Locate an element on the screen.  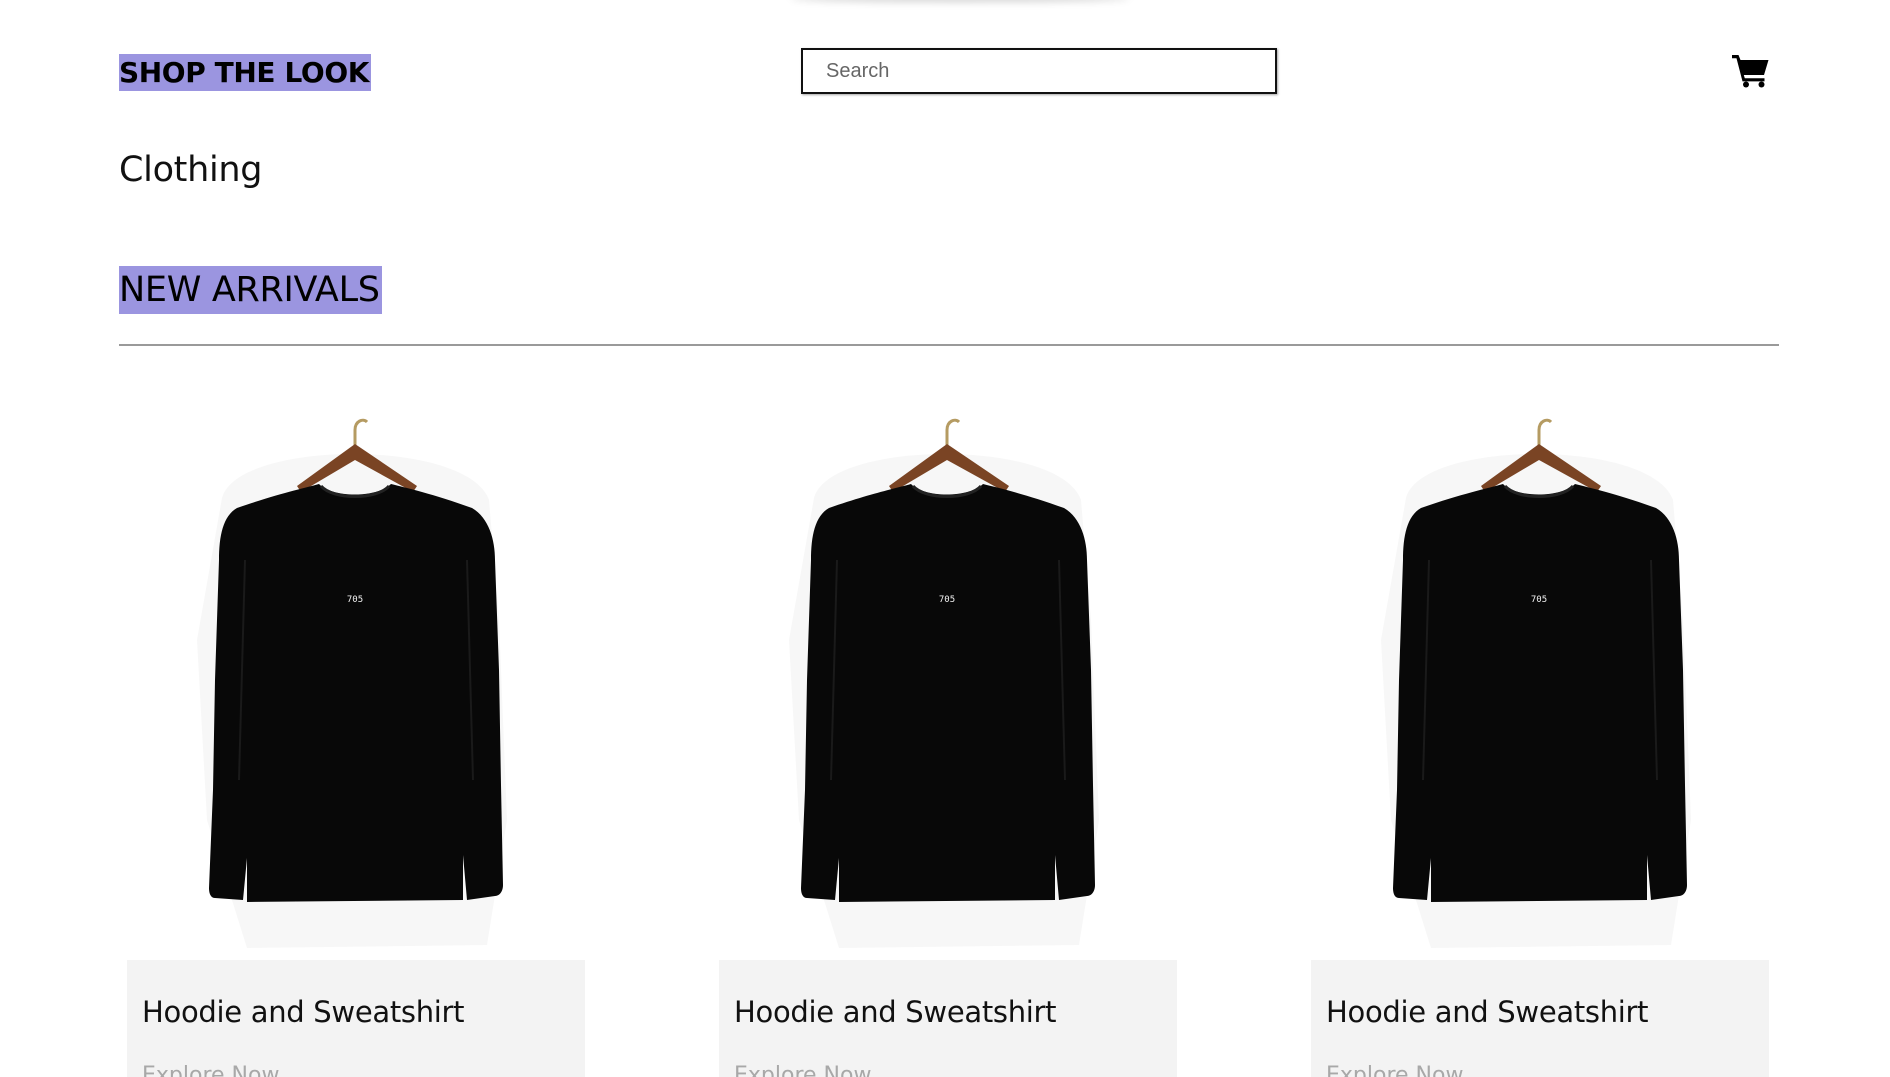
section-divider is located at coordinates (949, 345).